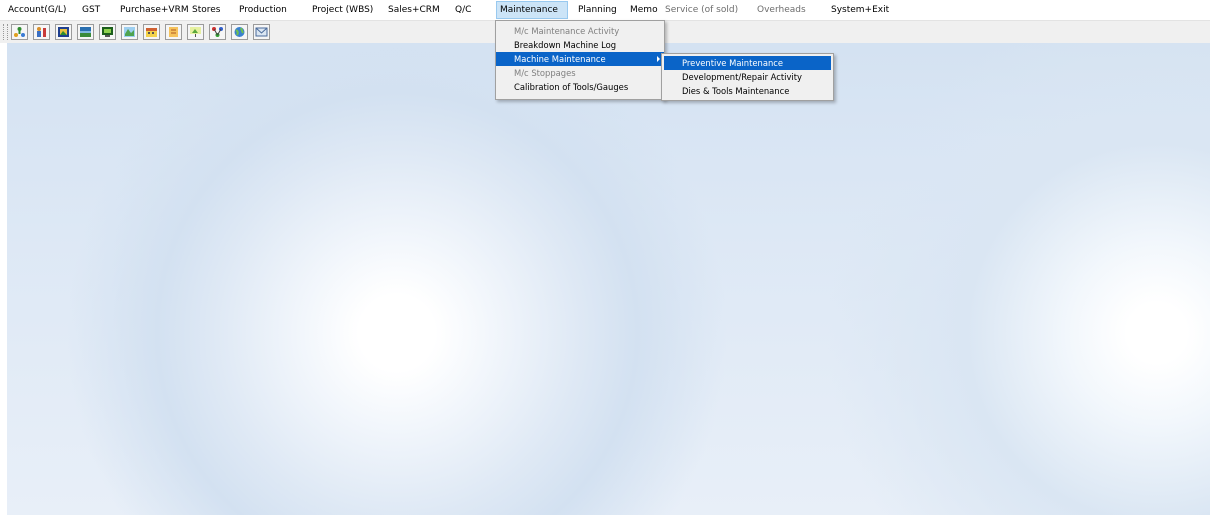  I want to click on menu-item-calibration-tools-gauges: Calibration of Tools/Gauges, so click(580, 87).